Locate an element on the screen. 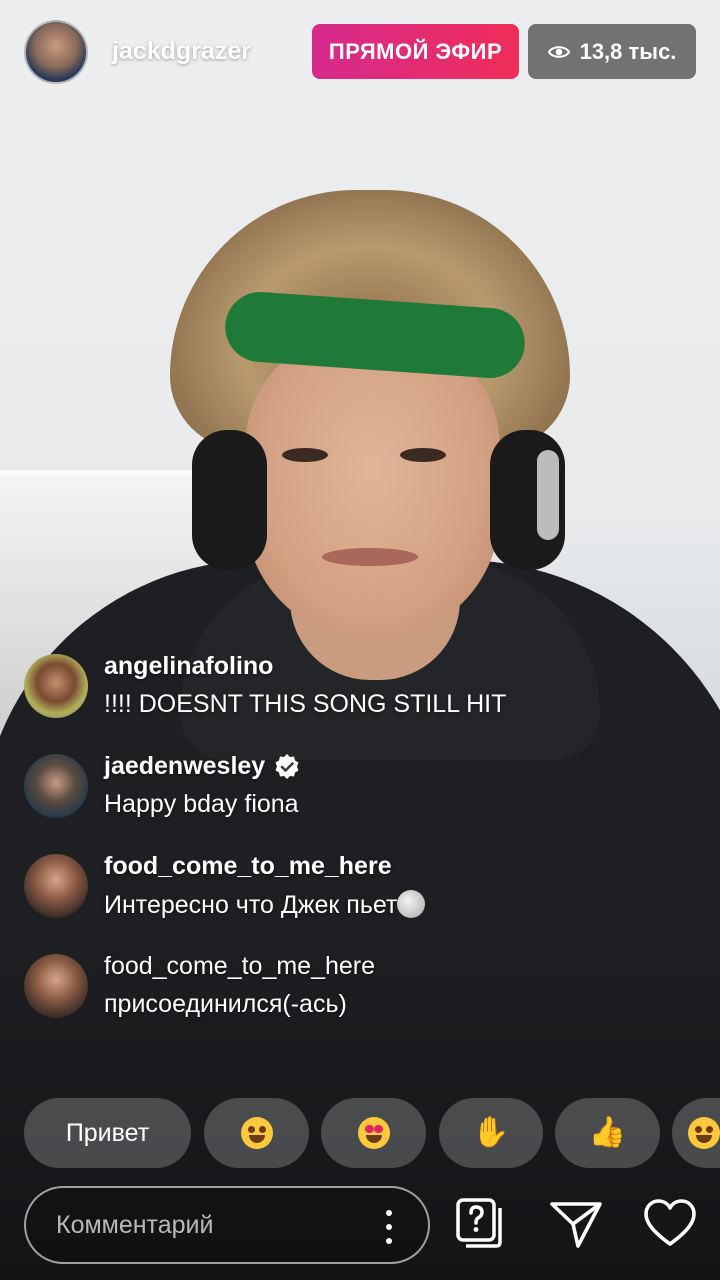 Image resolution: width=720 pixels, height=1280 pixels. join-text: присоединился(-ась) is located at coordinates (225, 1004).